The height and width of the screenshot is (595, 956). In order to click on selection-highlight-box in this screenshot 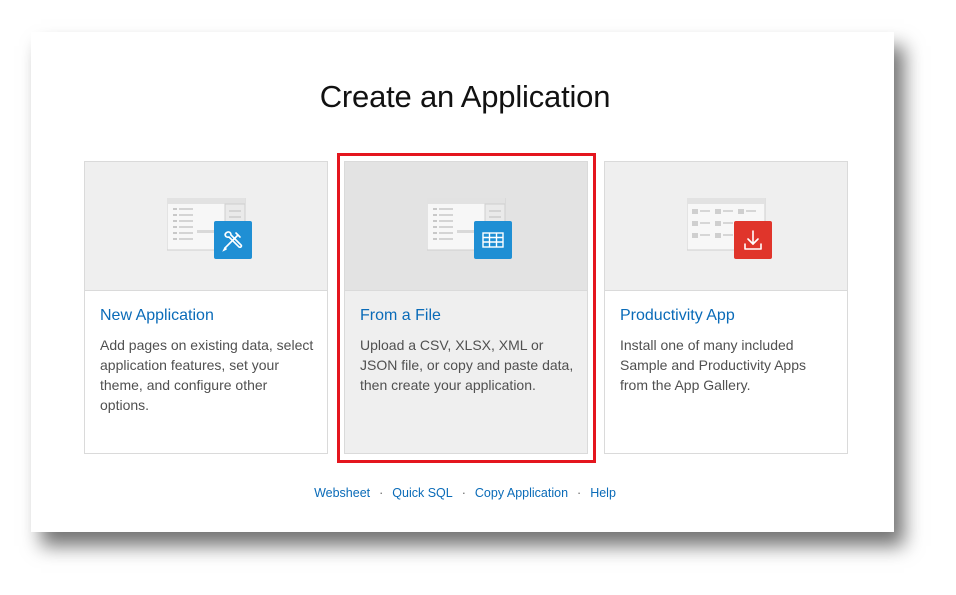, I will do `click(466, 308)`.